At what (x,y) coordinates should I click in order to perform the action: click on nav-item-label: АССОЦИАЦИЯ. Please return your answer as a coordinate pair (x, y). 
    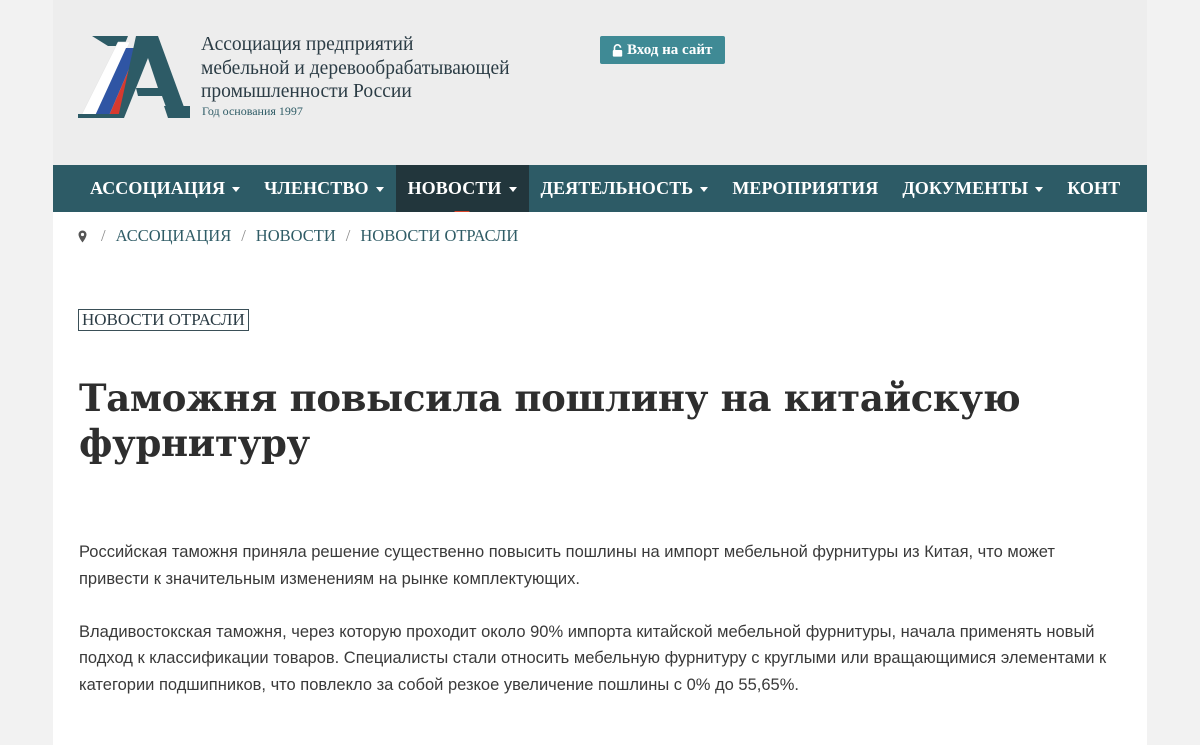
    Looking at the image, I should click on (158, 188).